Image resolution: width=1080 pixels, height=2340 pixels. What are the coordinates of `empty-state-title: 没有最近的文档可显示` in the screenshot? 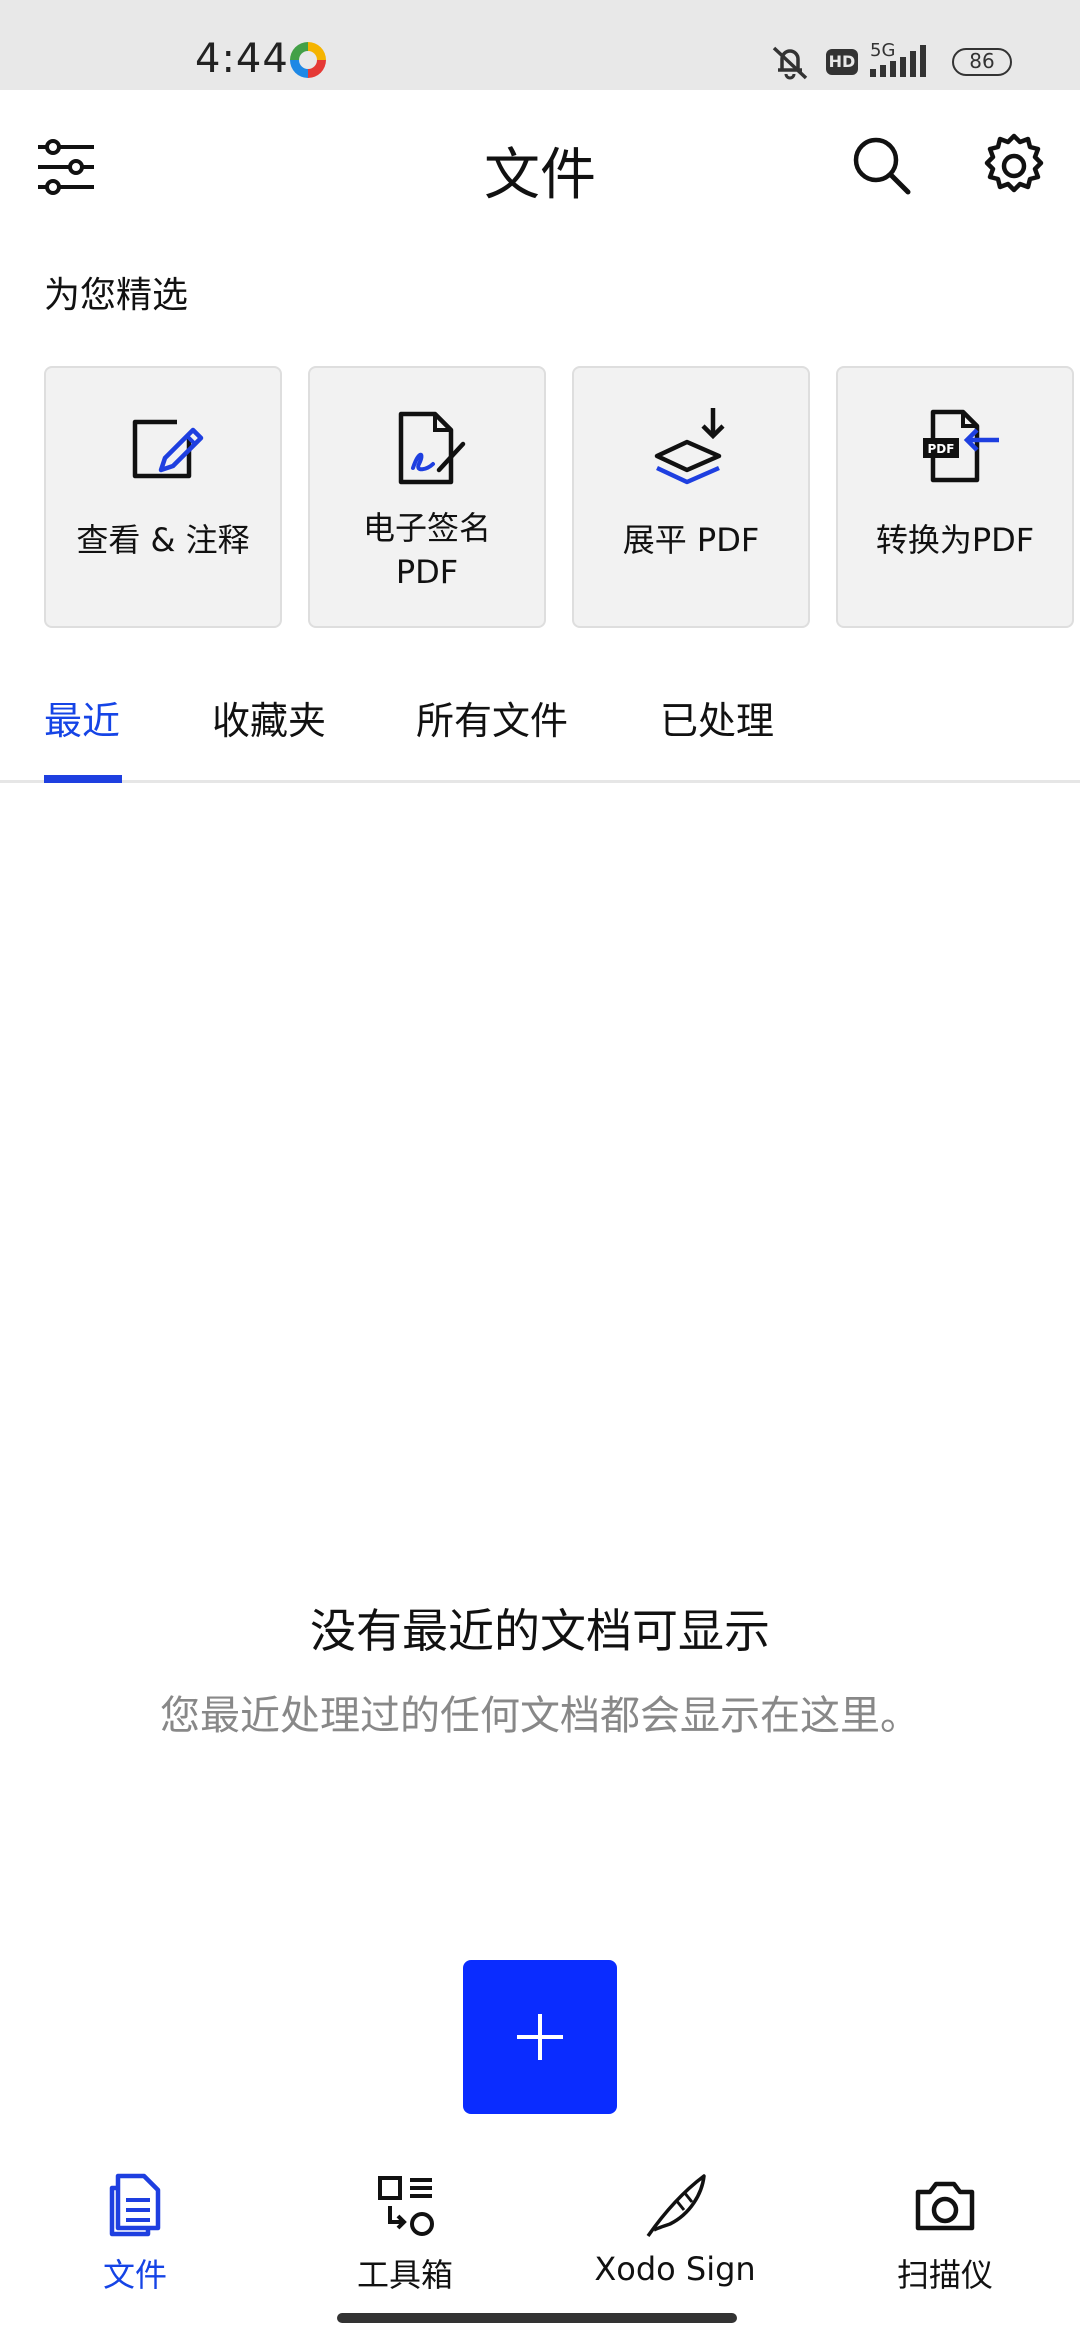 It's located at (540, 1631).